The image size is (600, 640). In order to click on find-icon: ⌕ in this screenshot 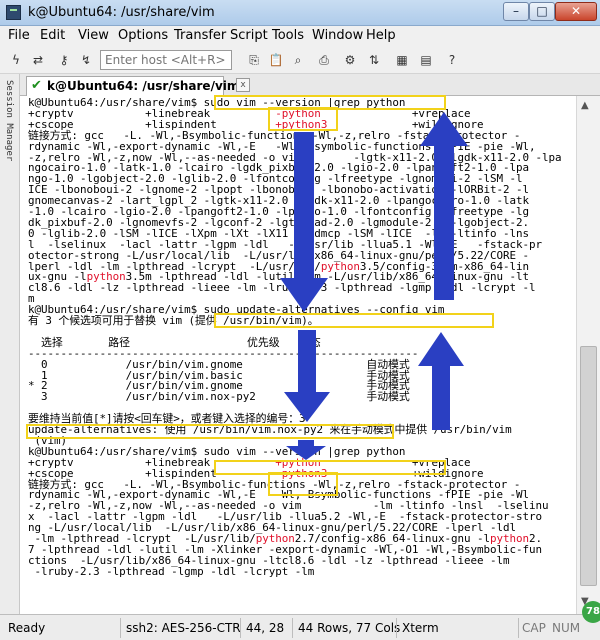, I will do `click(298, 60)`.